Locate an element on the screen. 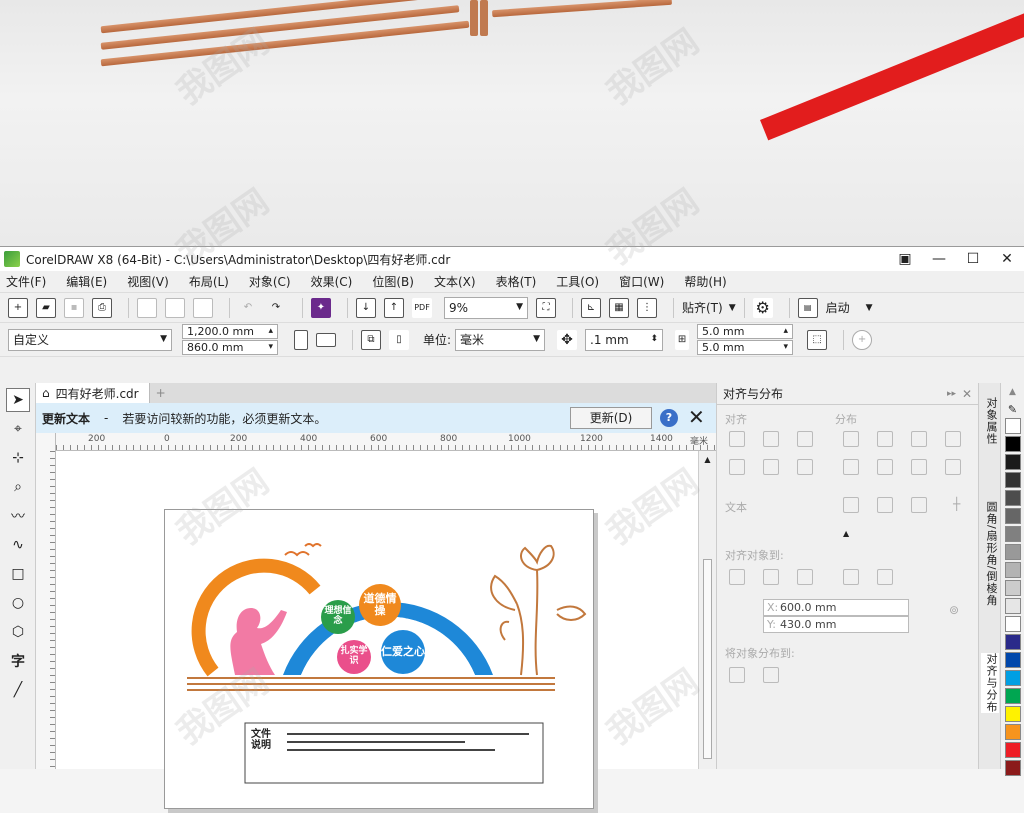  launch-icon: ▤ is located at coordinates (807, 307).